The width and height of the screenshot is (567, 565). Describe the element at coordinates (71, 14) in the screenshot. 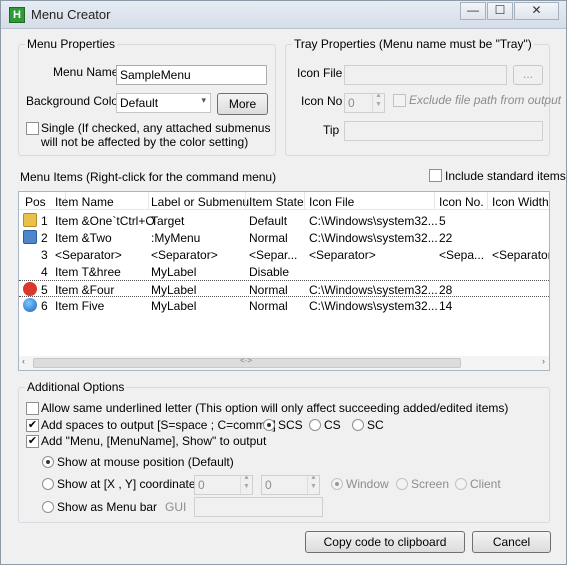

I see `window-title: Menu Creator` at that location.